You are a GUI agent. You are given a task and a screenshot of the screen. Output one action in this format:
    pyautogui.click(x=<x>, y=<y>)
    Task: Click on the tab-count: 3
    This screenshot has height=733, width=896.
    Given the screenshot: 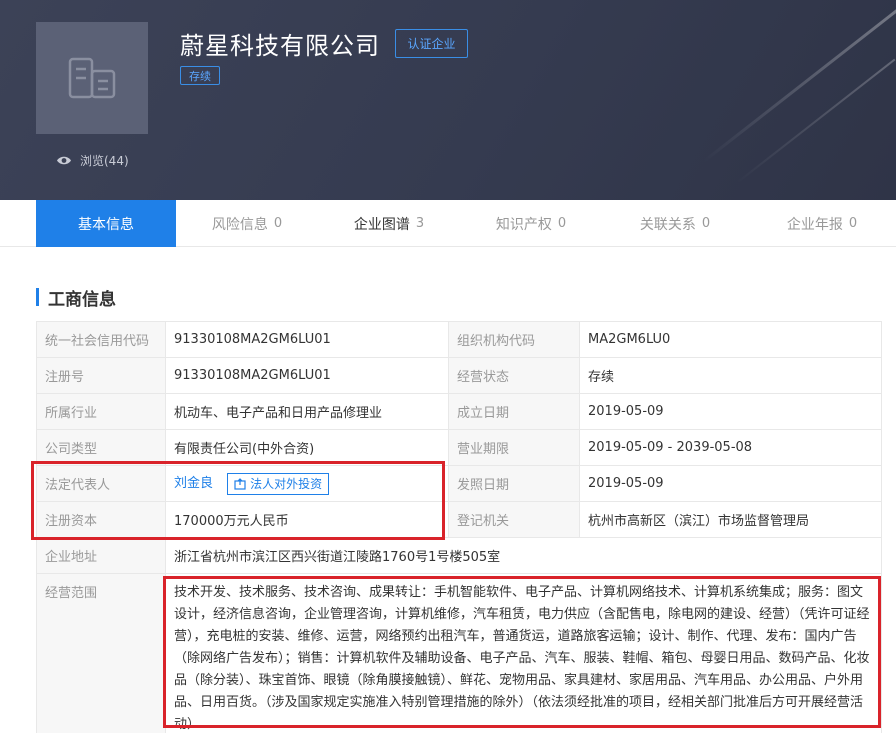 What is the action you would take?
    pyautogui.click(x=420, y=223)
    